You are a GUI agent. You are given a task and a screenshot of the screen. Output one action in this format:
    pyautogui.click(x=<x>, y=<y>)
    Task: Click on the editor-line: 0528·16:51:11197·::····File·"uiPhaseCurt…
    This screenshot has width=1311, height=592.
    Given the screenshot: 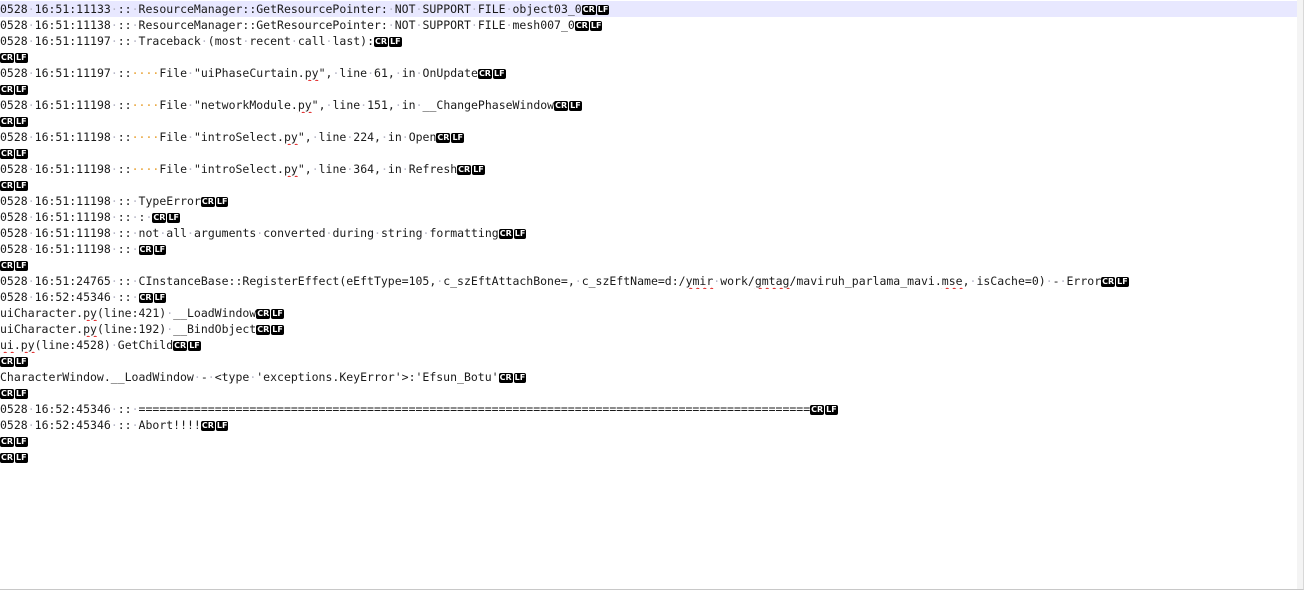 What is the action you would take?
    pyautogui.click(x=651, y=73)
    